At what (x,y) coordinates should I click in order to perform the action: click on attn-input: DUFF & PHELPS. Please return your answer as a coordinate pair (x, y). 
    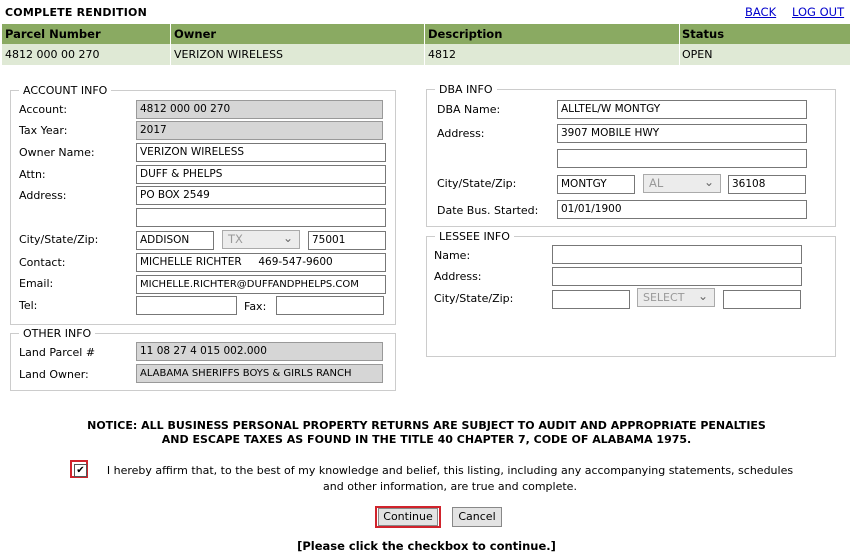
    Looking at the image, I should click on (261, 174).